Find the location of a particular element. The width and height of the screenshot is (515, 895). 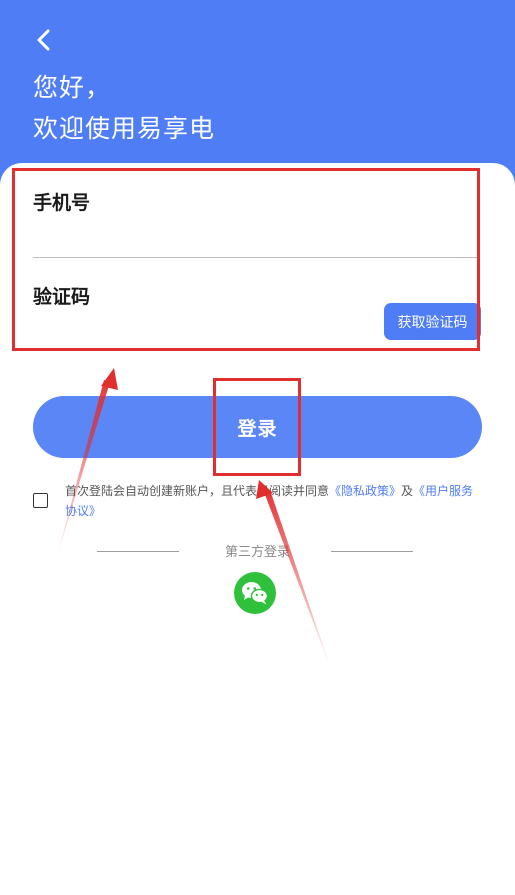

wechat-icon is located at coordinates (255, 593).